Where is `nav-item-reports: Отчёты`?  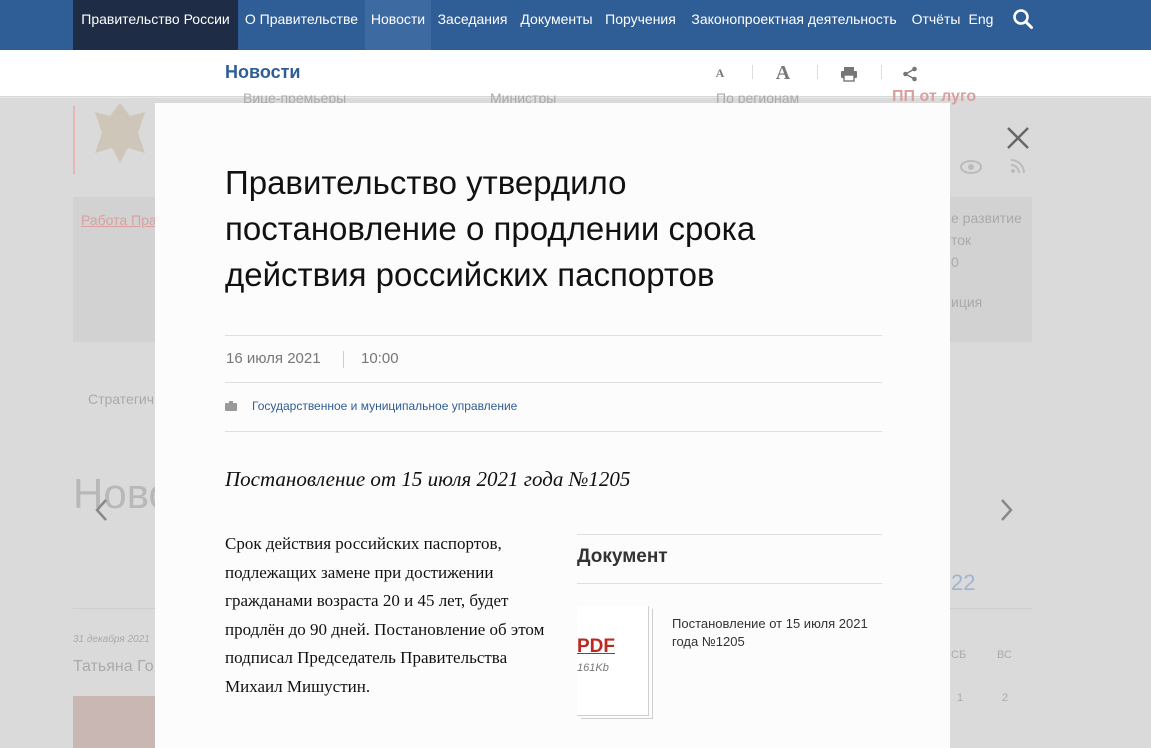 nav-item-reports: Отчёты is located at coordinates (936, 25).